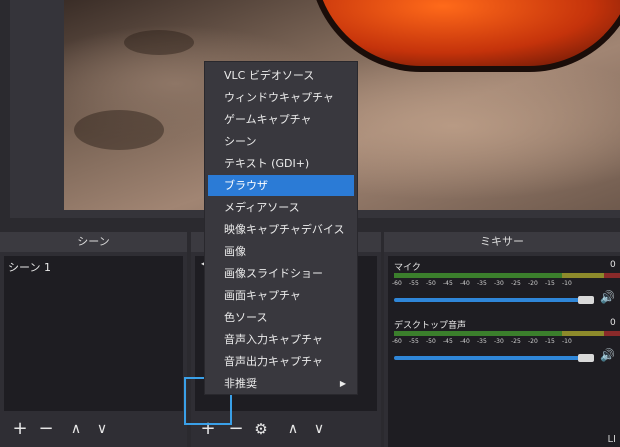  I want to click on menu-item-text-gdi: テキスト (GDI+), so click(281, 163).